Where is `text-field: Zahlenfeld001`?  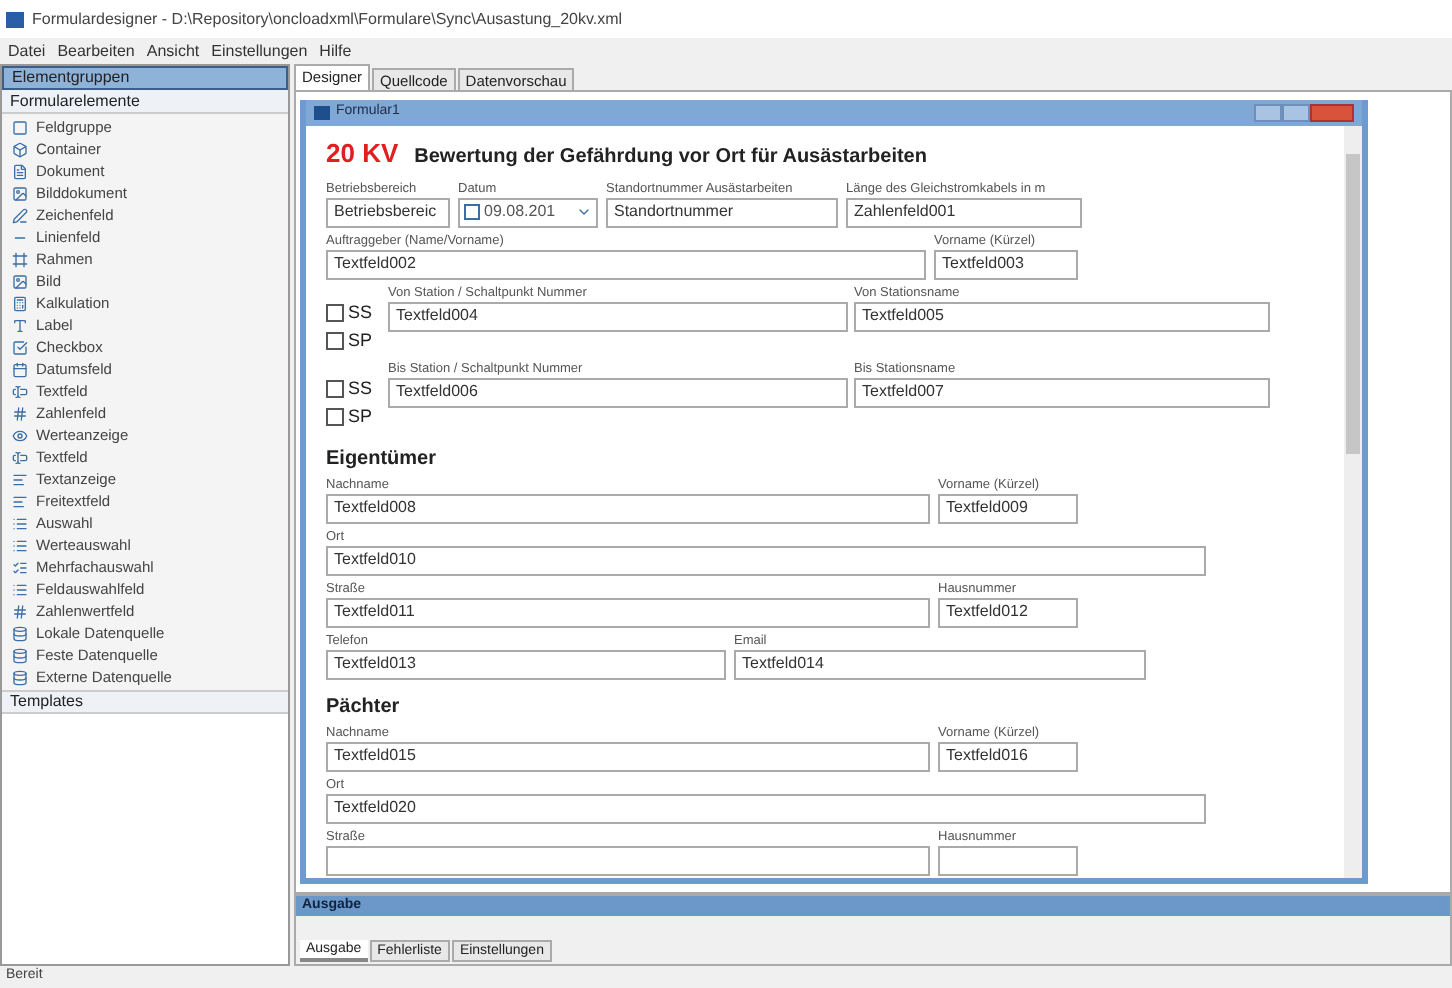
text-field: Zahlenfeld001 is located at coordinates (964, 212).